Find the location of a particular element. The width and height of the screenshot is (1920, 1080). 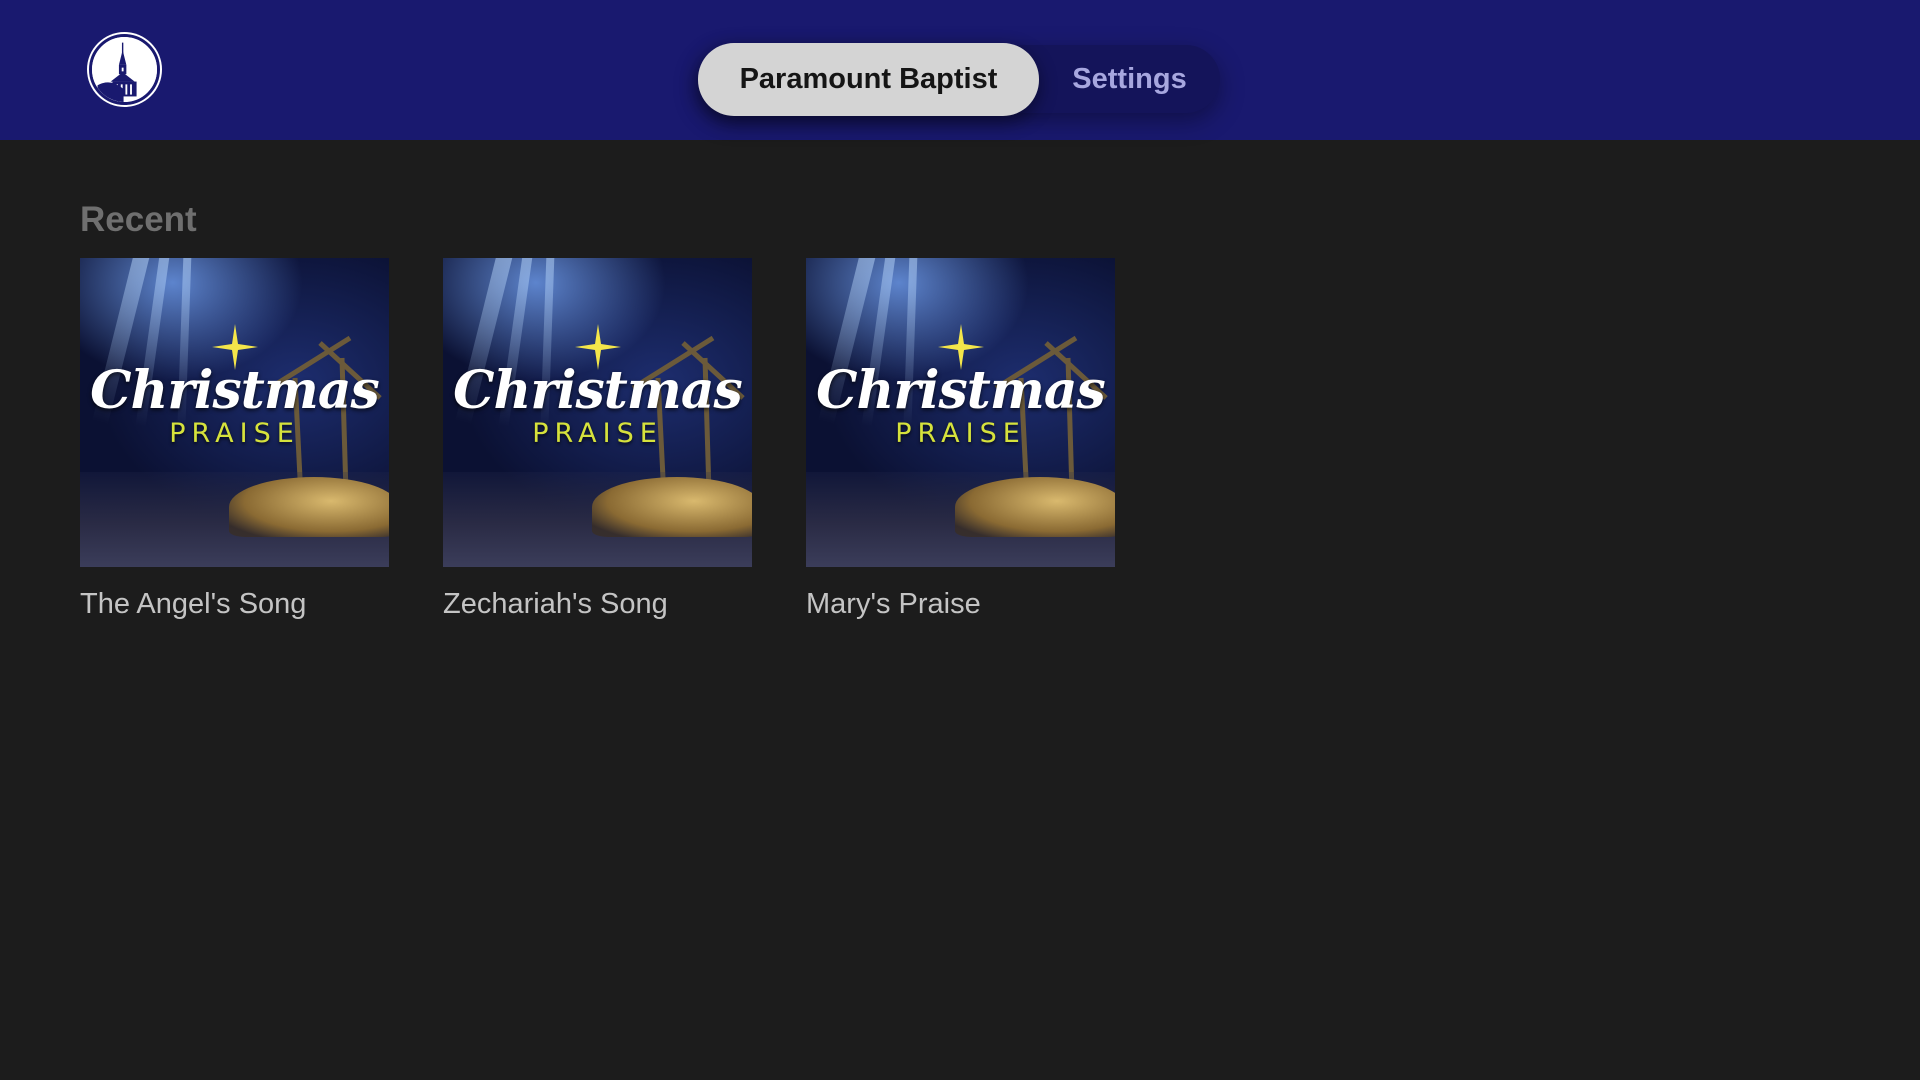

tab-label: Paramount Baptist is located at coordinates (868, 79).